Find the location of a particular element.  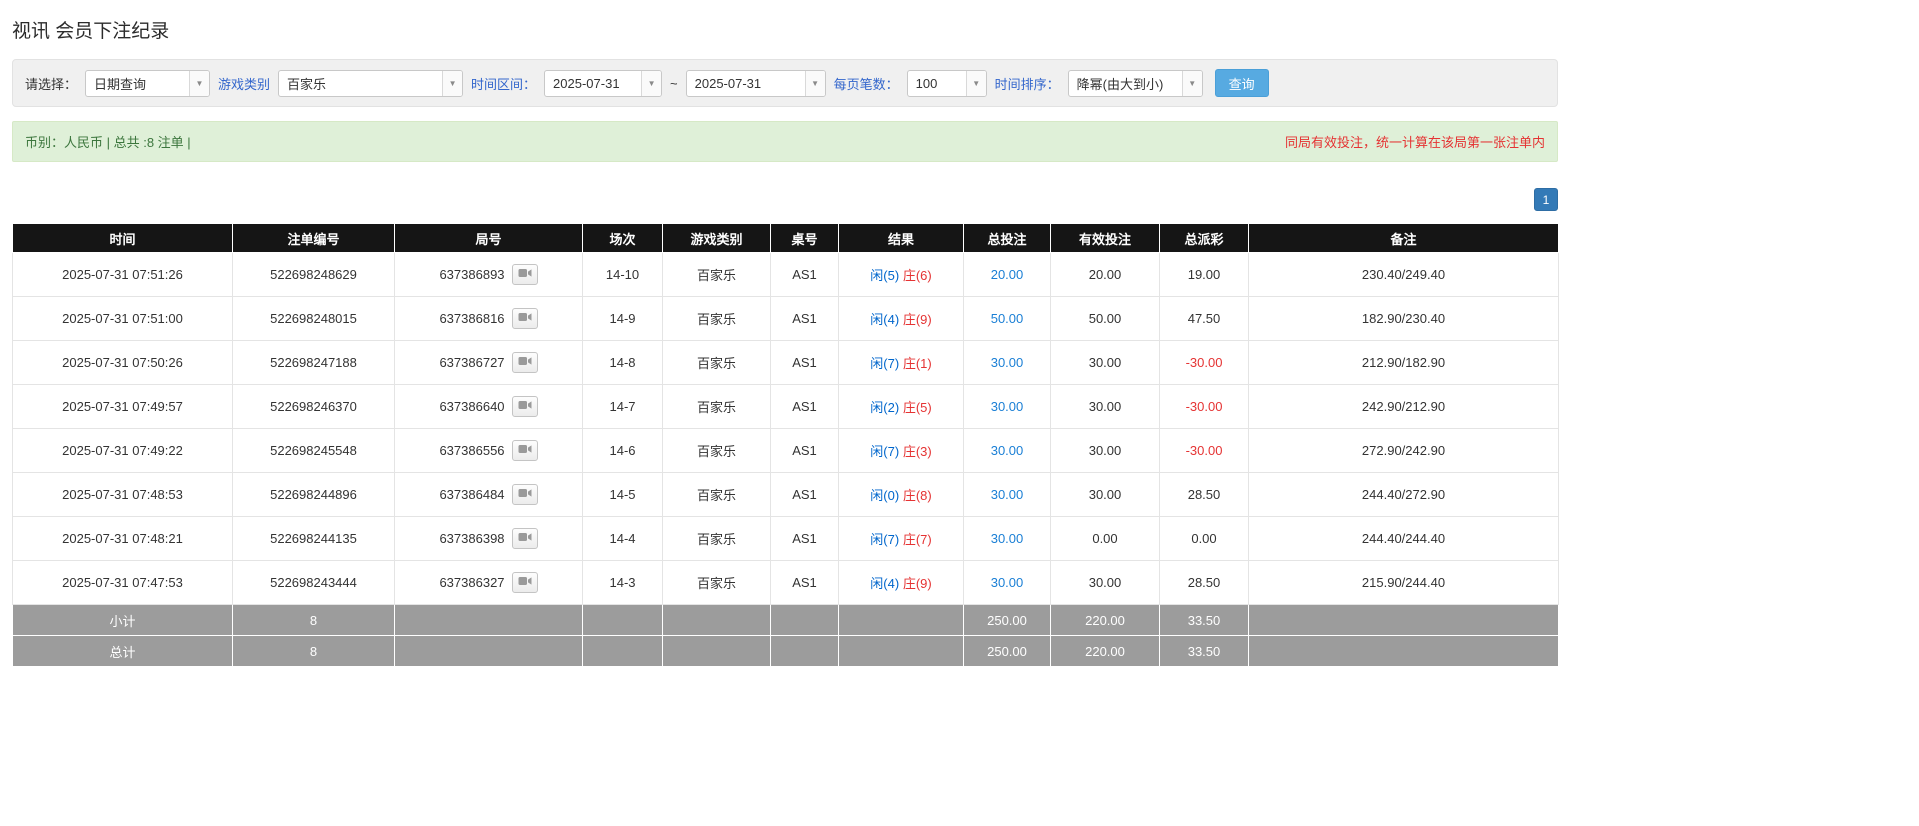

round-id-cell: 637386727 is located at coordinates (488, 362).